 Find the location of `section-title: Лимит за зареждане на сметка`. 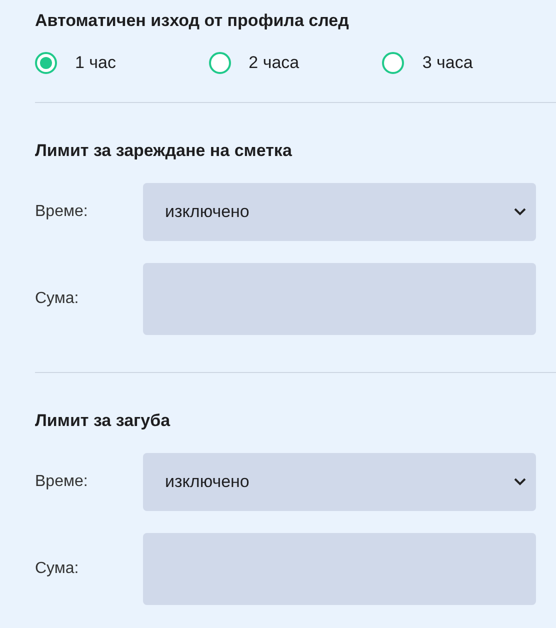

section-title: Лимит за зареждане на сметка is located at coordinates (164, 151).